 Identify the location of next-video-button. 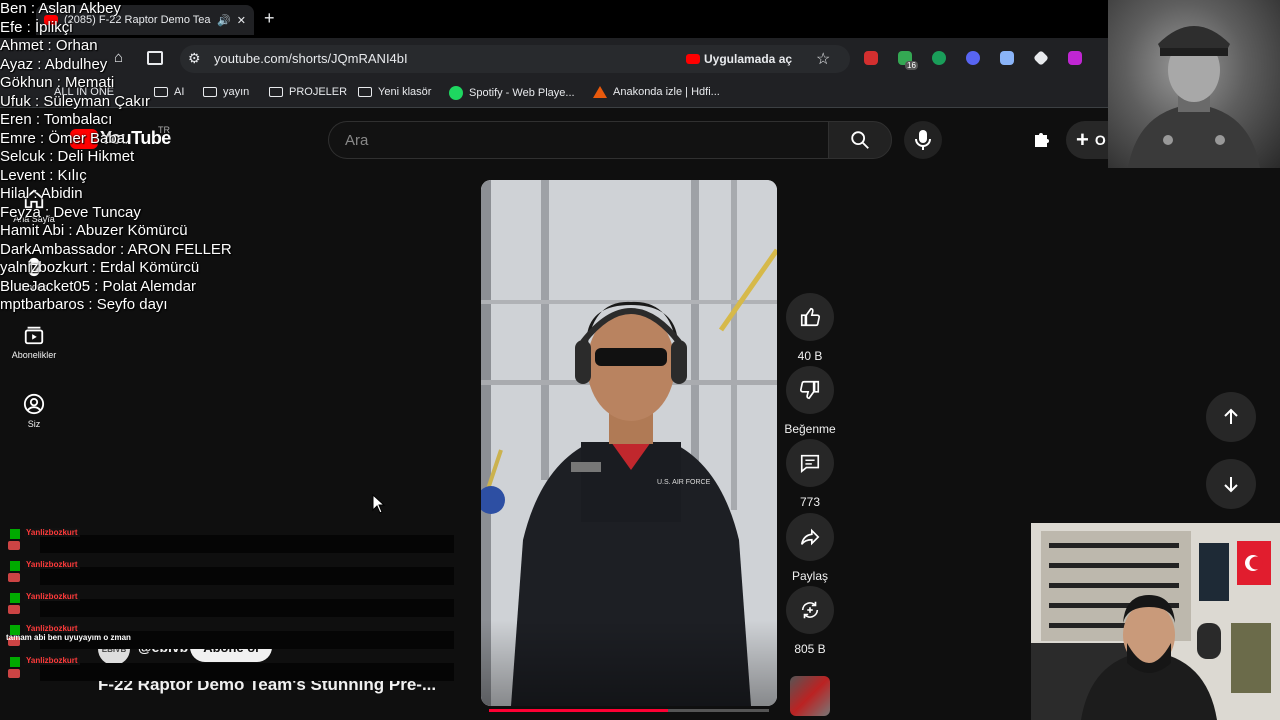
(1231, 484).